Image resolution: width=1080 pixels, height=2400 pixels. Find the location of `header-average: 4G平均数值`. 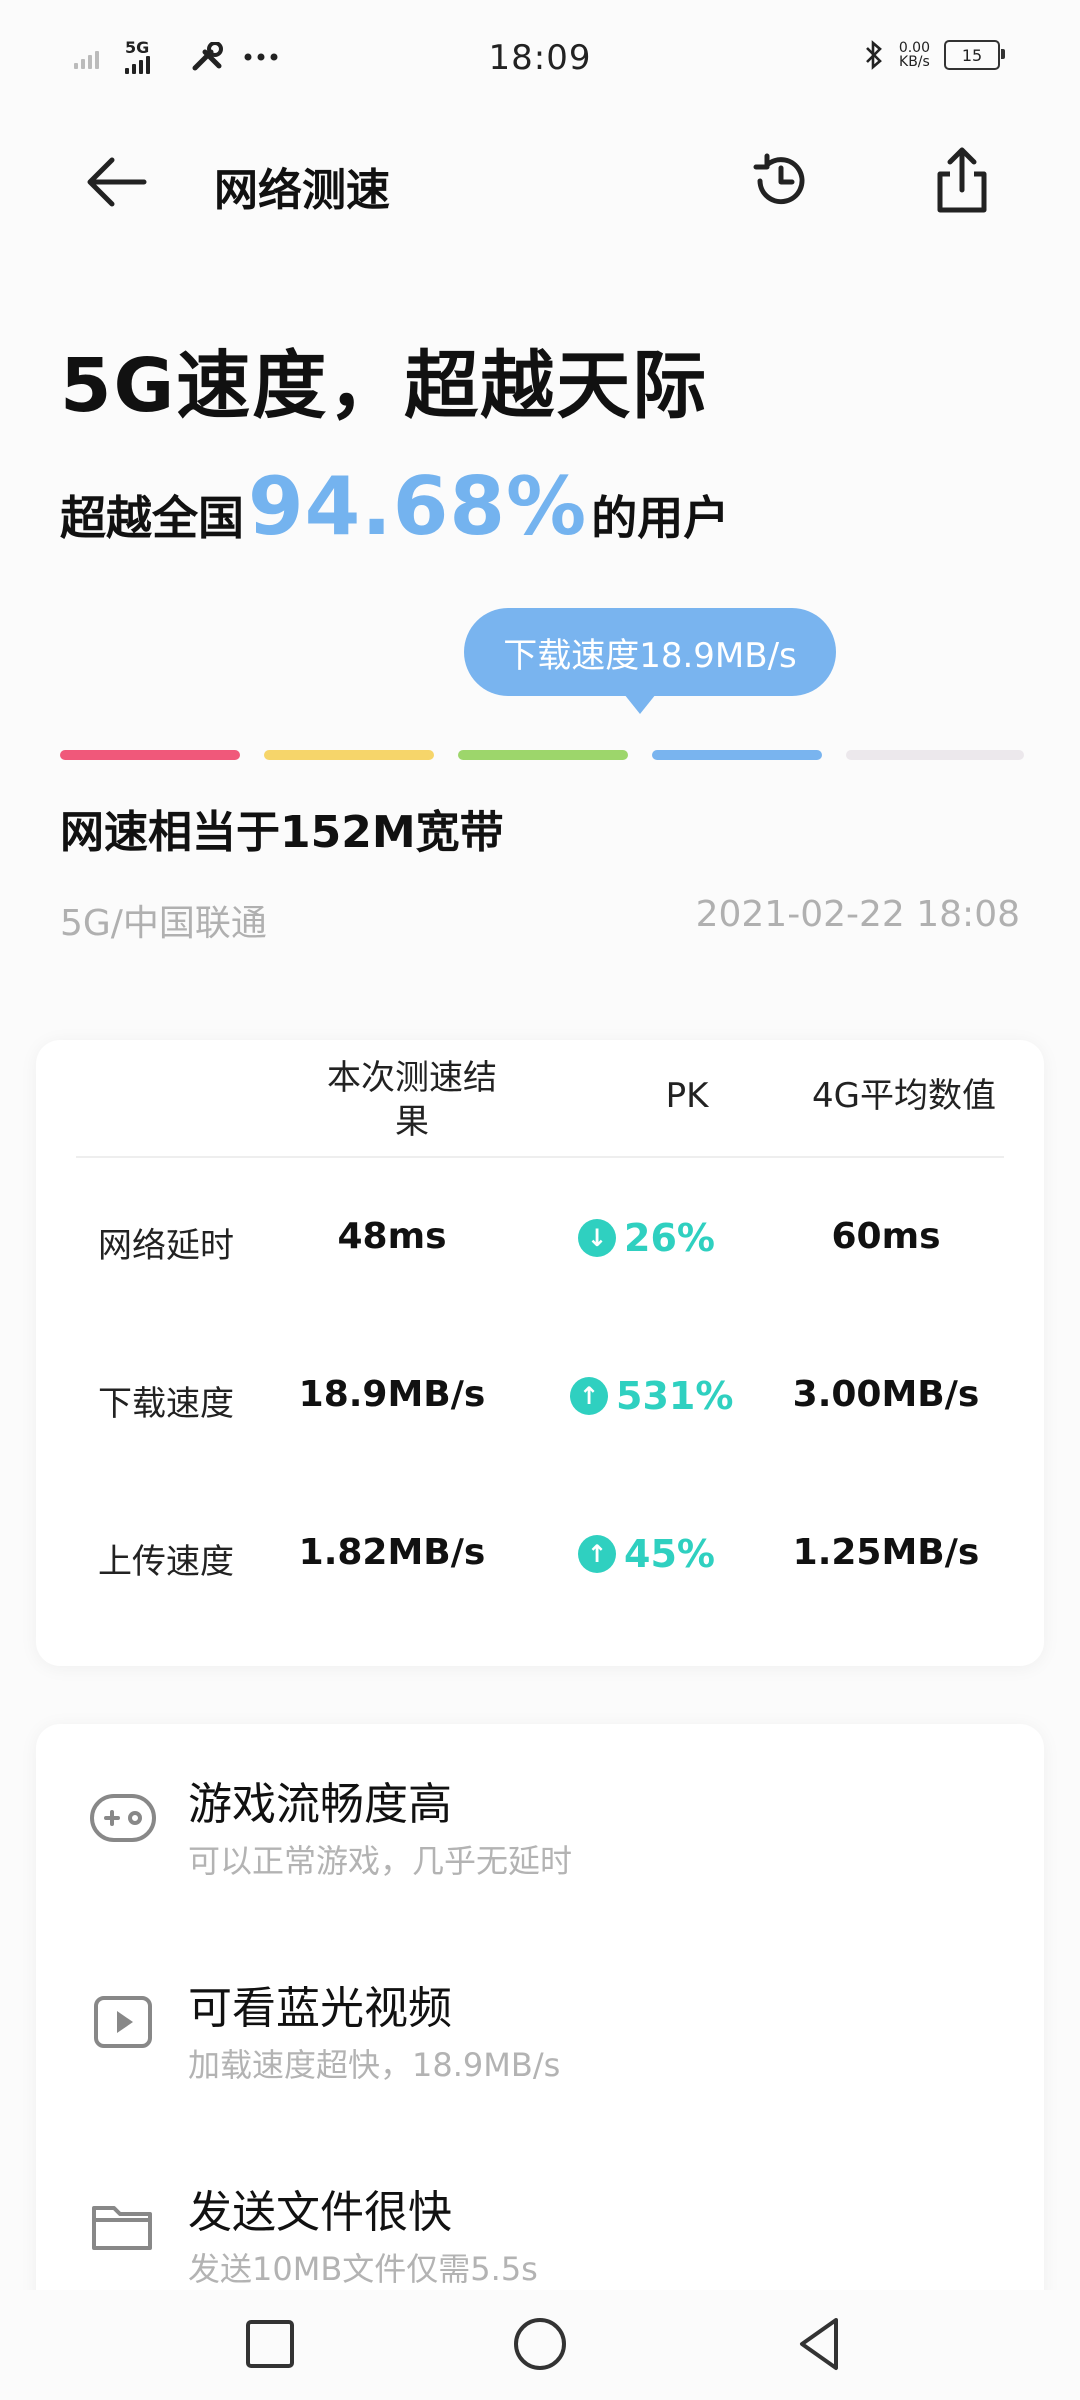

header-average: 4G平均数值 is located at coordinates (904, 1096).